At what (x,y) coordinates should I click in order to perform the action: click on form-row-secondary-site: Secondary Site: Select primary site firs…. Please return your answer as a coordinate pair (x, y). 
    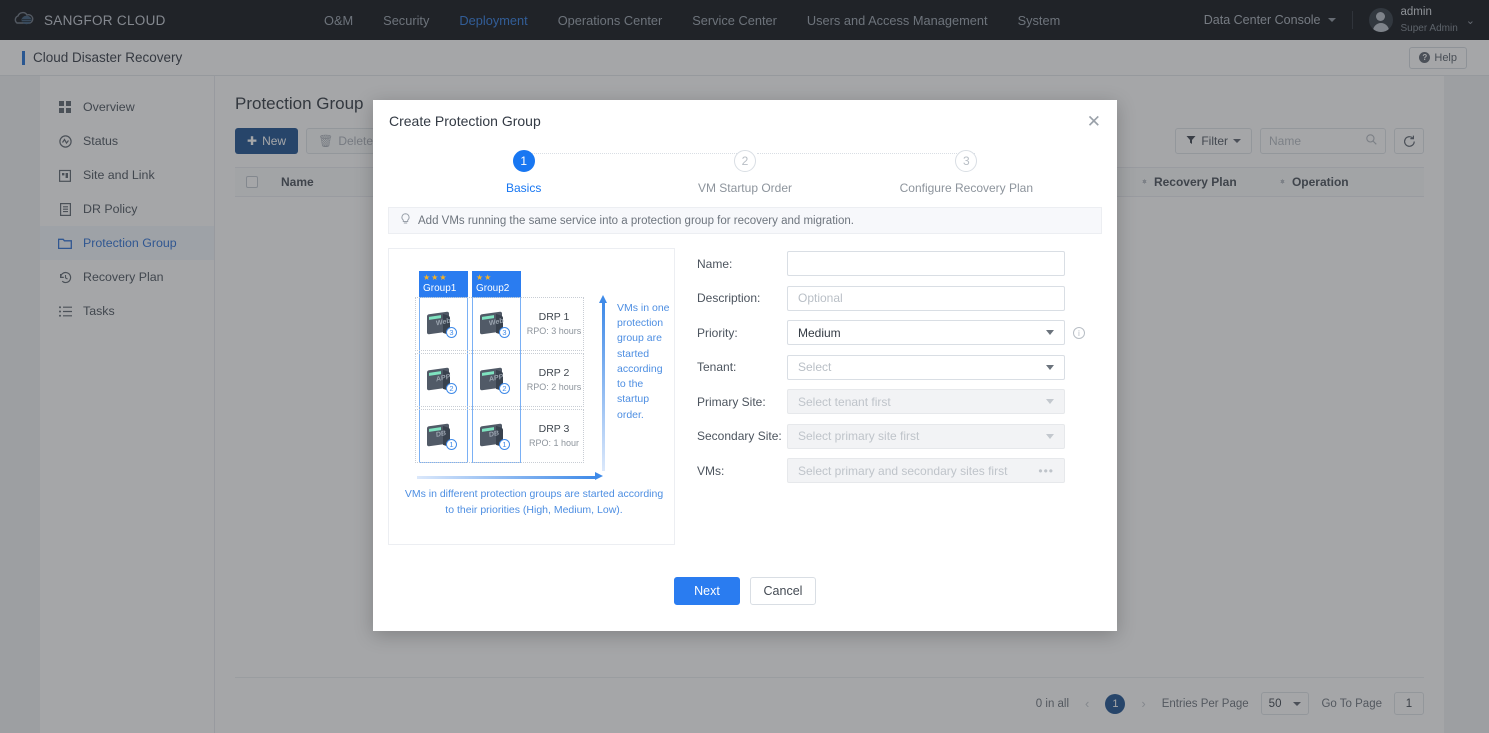
    Looking at the image, I should click on (899, 436).